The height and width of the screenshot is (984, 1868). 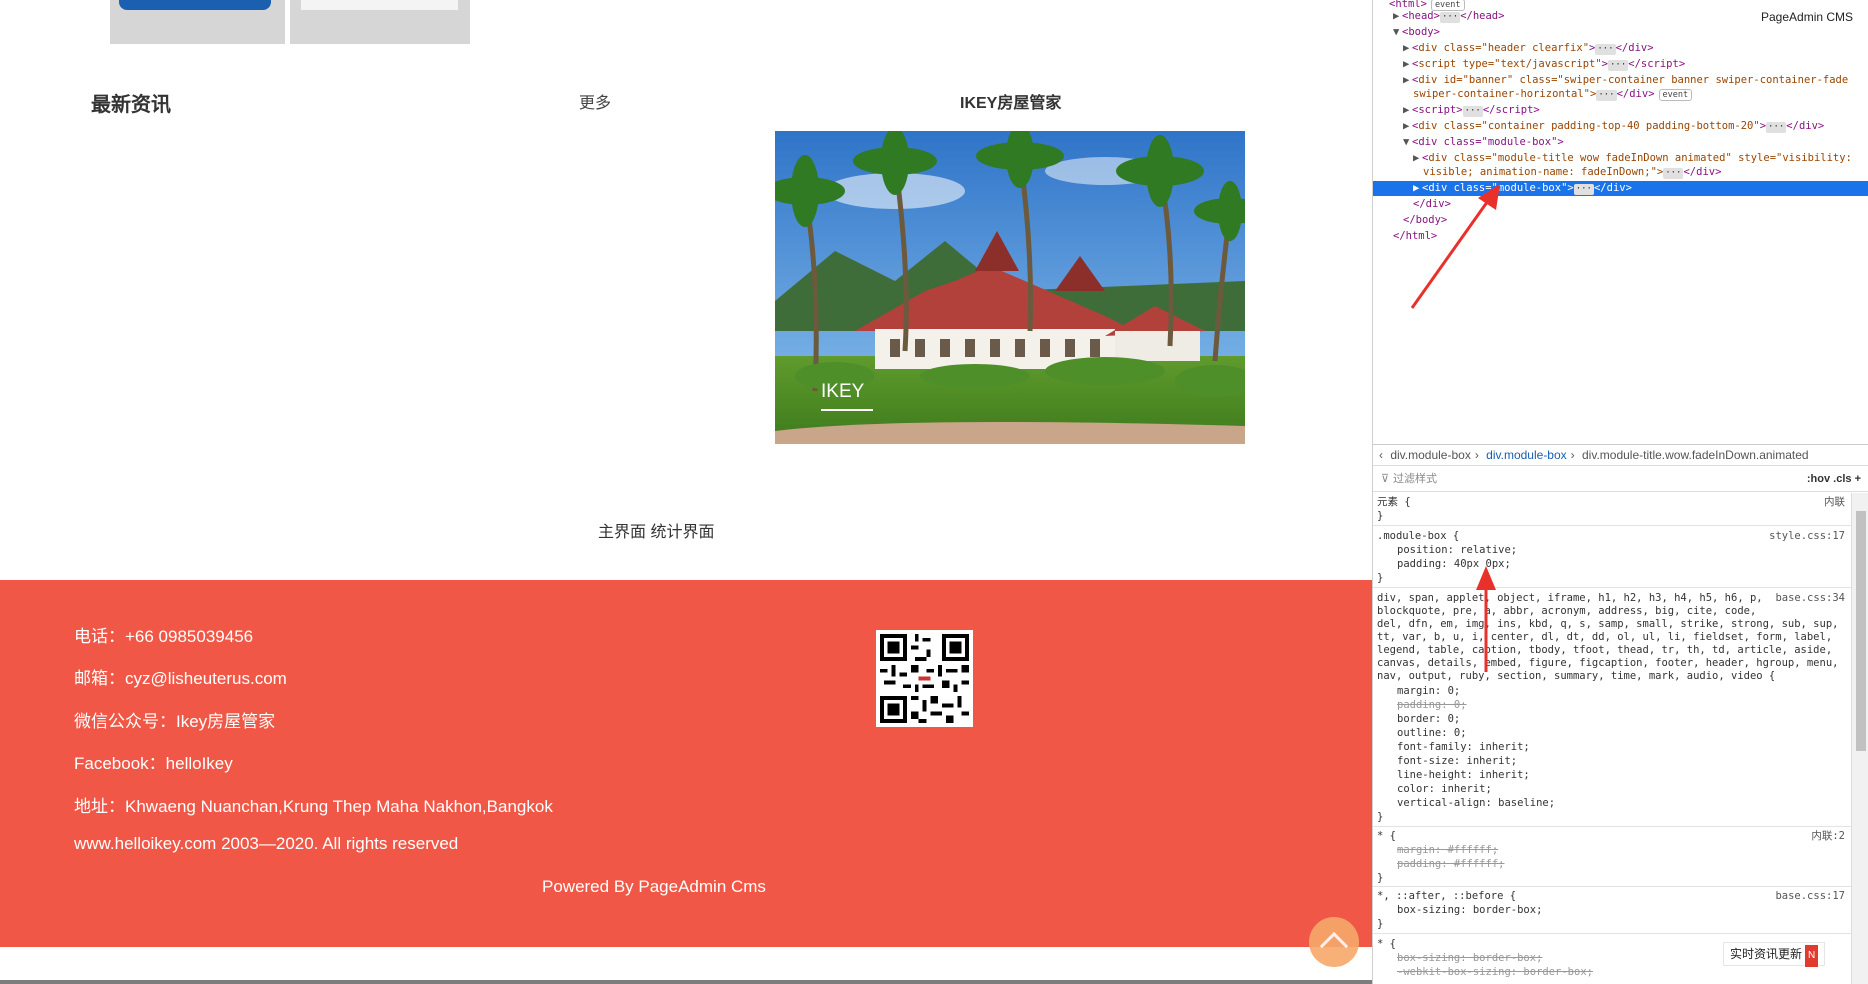 I want to click on dom-line-body-close: </body>, so click(x=1620, y=220).